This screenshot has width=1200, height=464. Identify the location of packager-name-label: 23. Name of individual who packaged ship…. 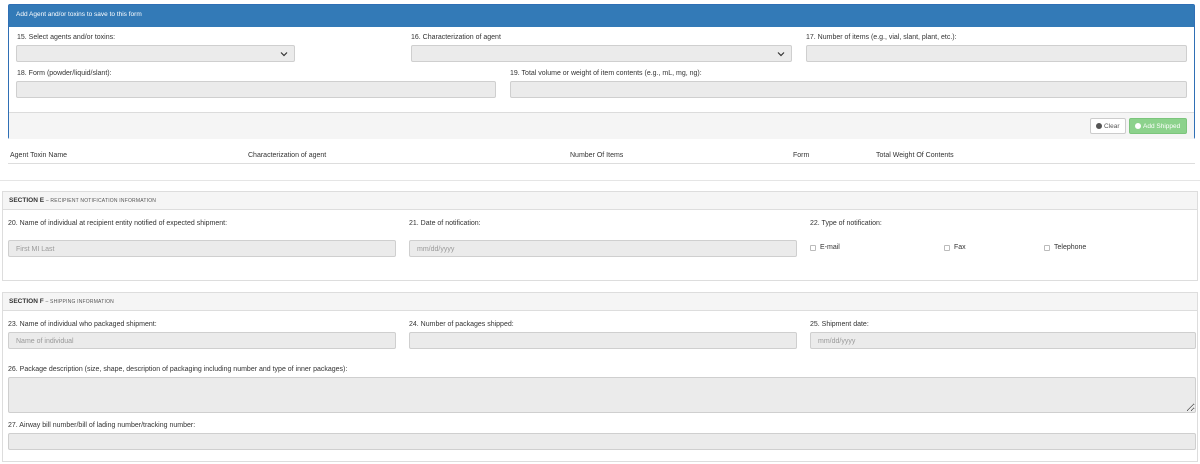
(82, 324).